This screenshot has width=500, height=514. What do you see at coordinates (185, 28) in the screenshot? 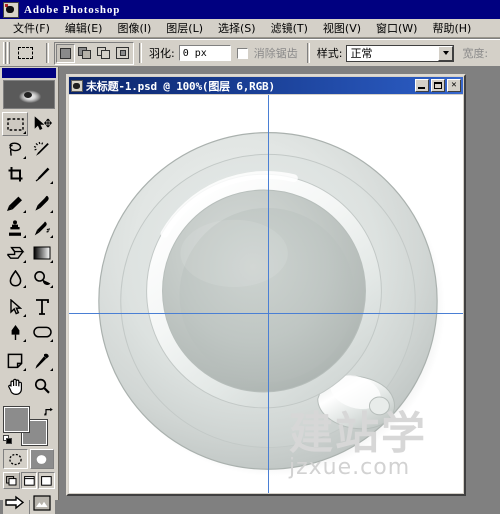
I see `menu-layer: 图层(L)` at bounding box center [185, 28].